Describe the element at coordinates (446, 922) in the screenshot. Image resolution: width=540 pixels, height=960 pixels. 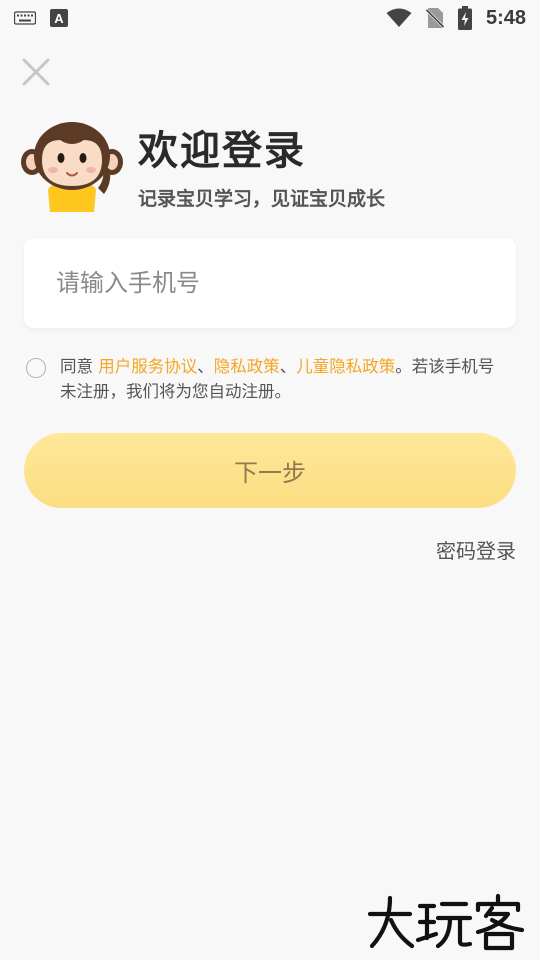
I see `watermark-logo` at that location.